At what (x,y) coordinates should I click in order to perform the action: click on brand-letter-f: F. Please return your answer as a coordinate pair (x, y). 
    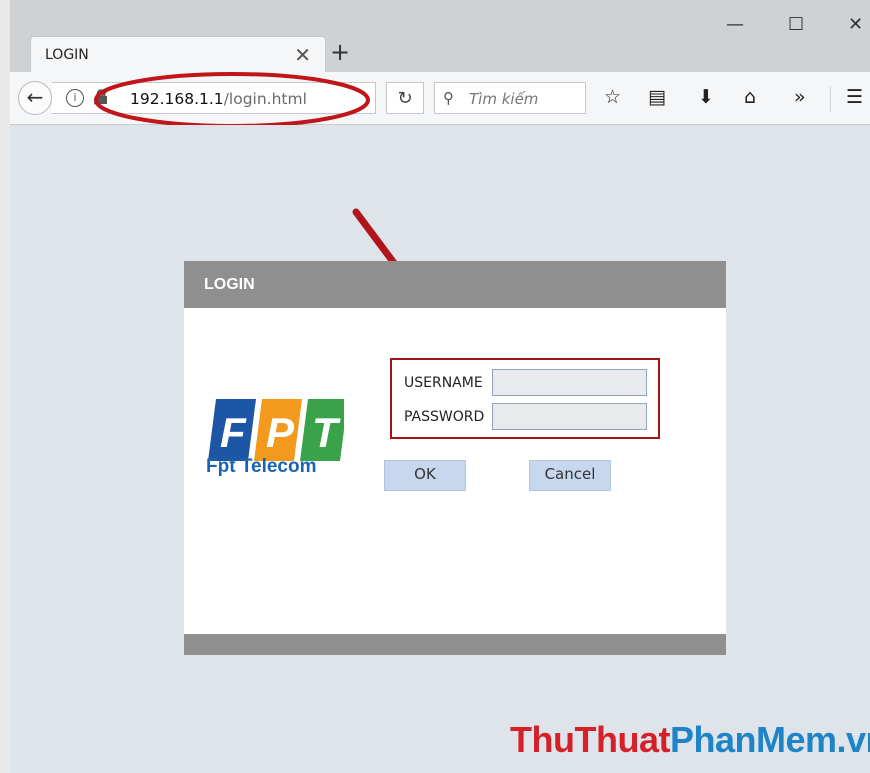
    Looking at the image, I should click on (233, 432).